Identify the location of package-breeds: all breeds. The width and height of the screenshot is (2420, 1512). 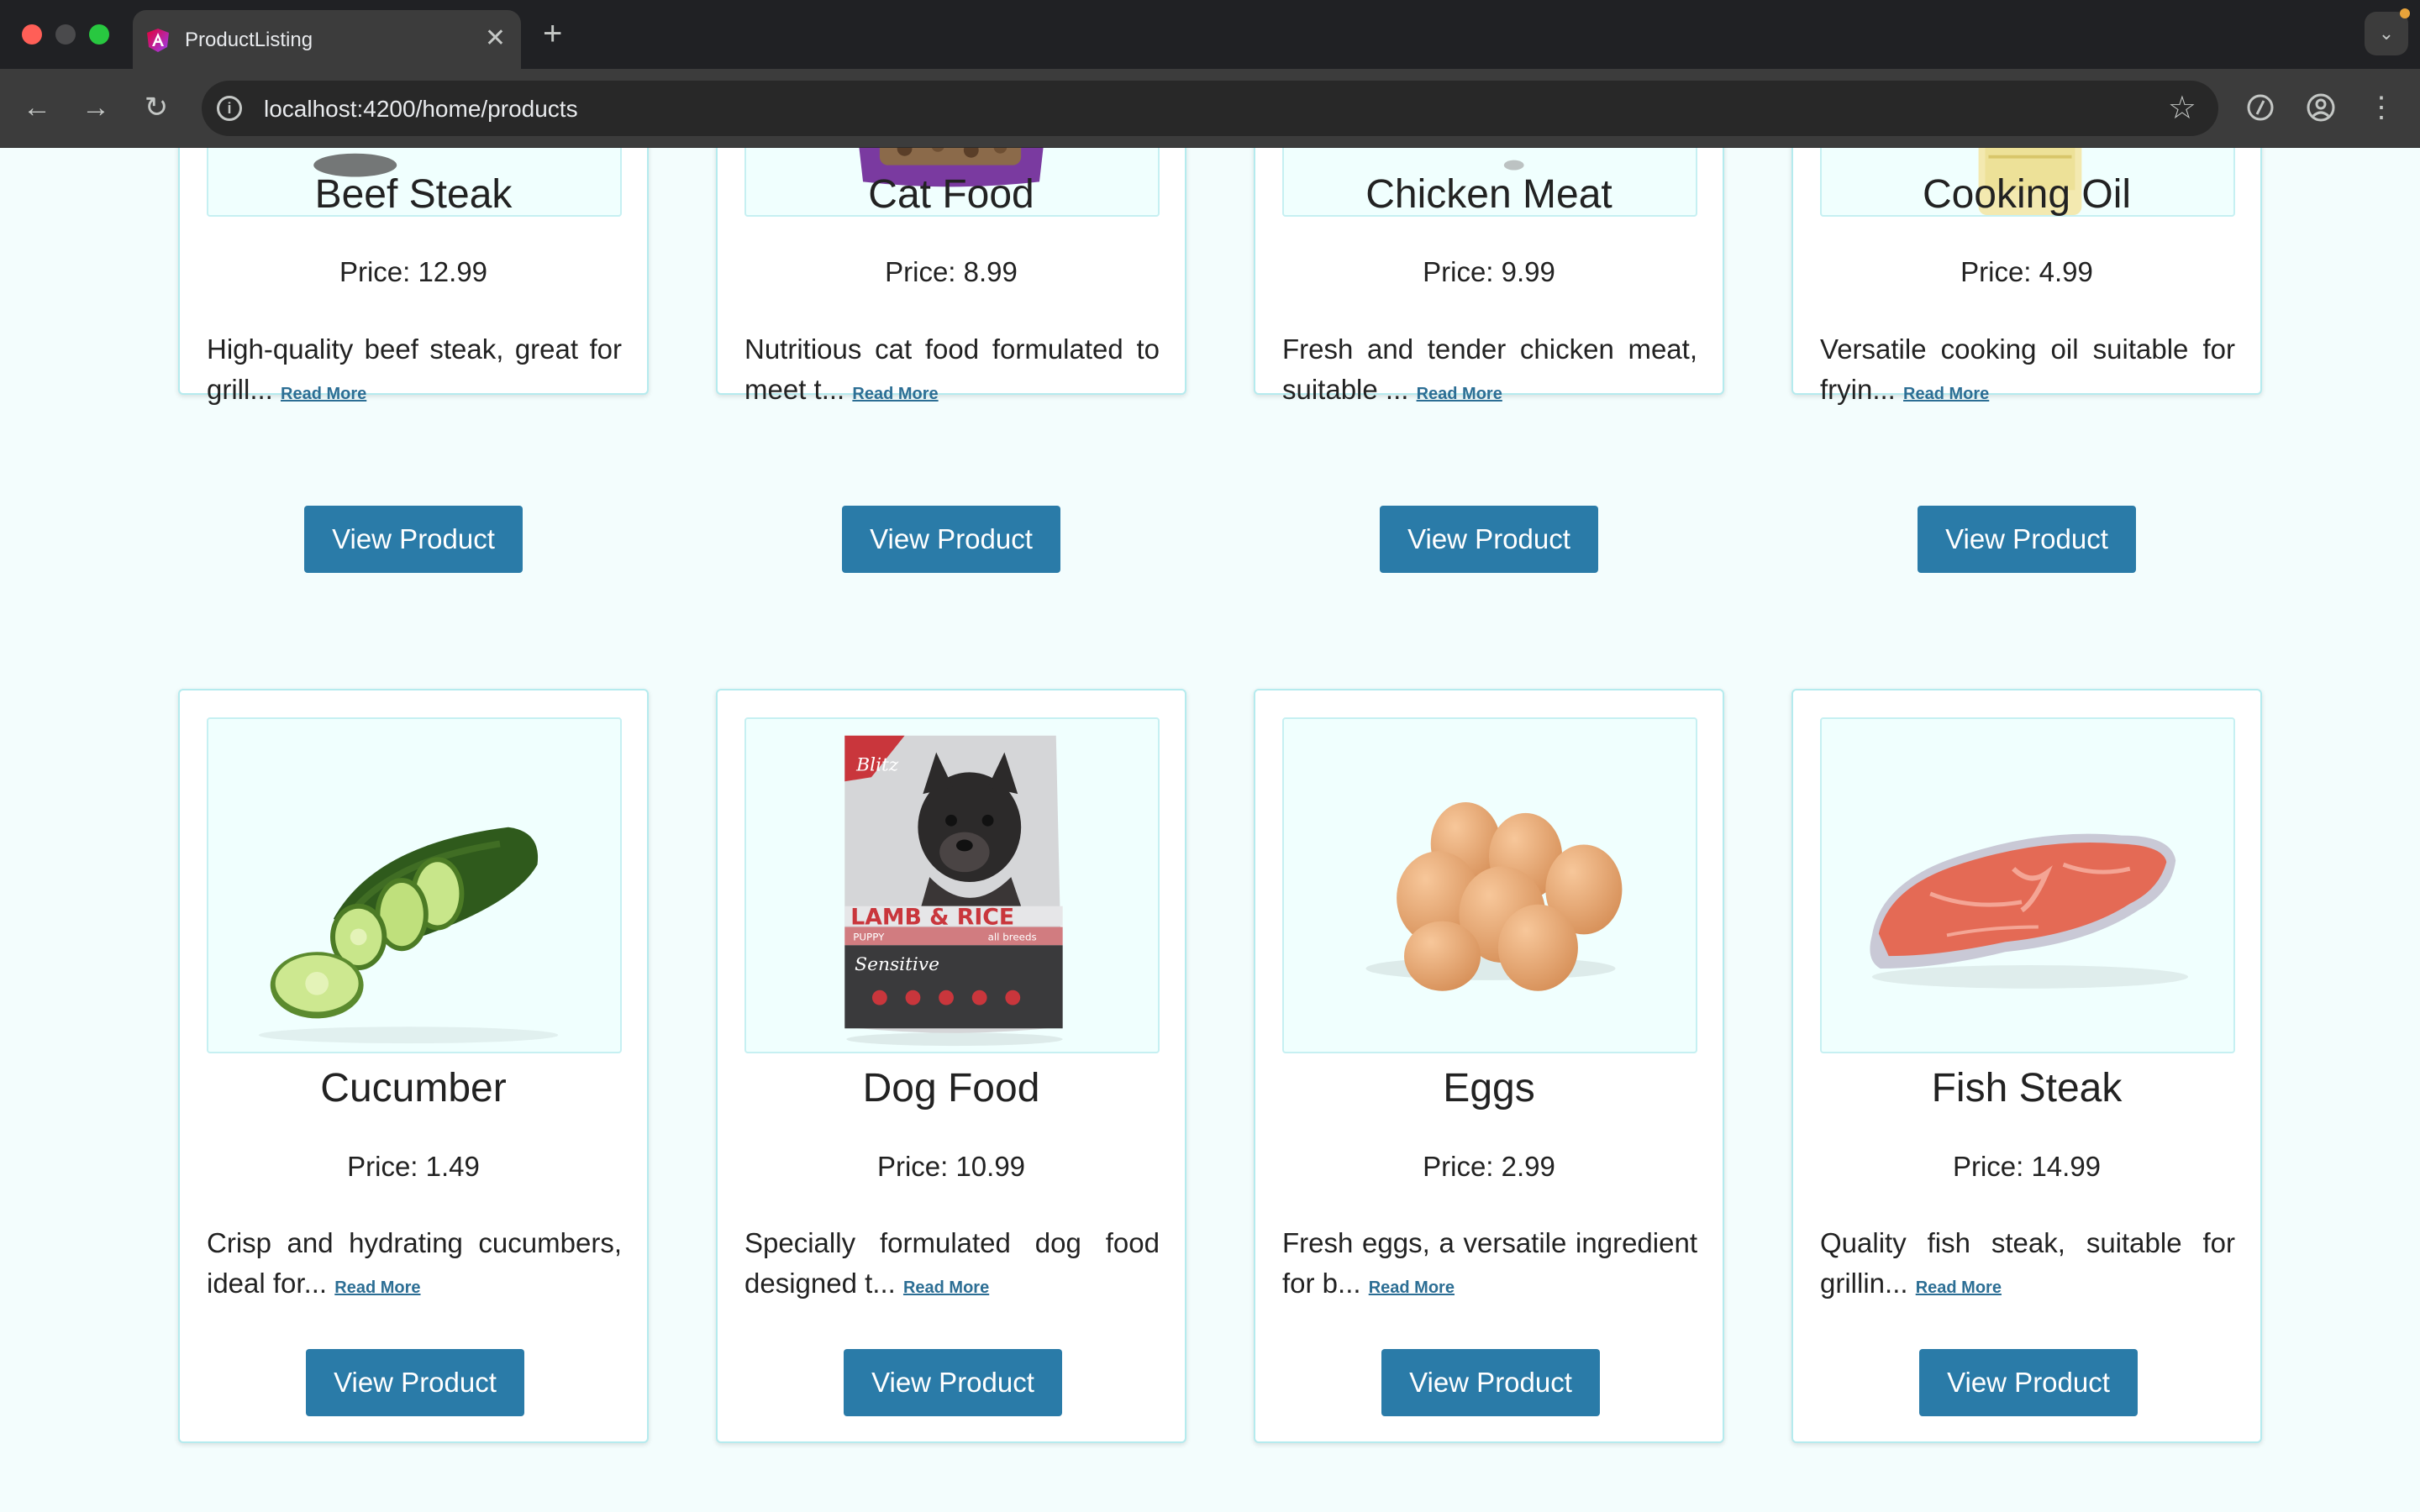
(1013, 936).